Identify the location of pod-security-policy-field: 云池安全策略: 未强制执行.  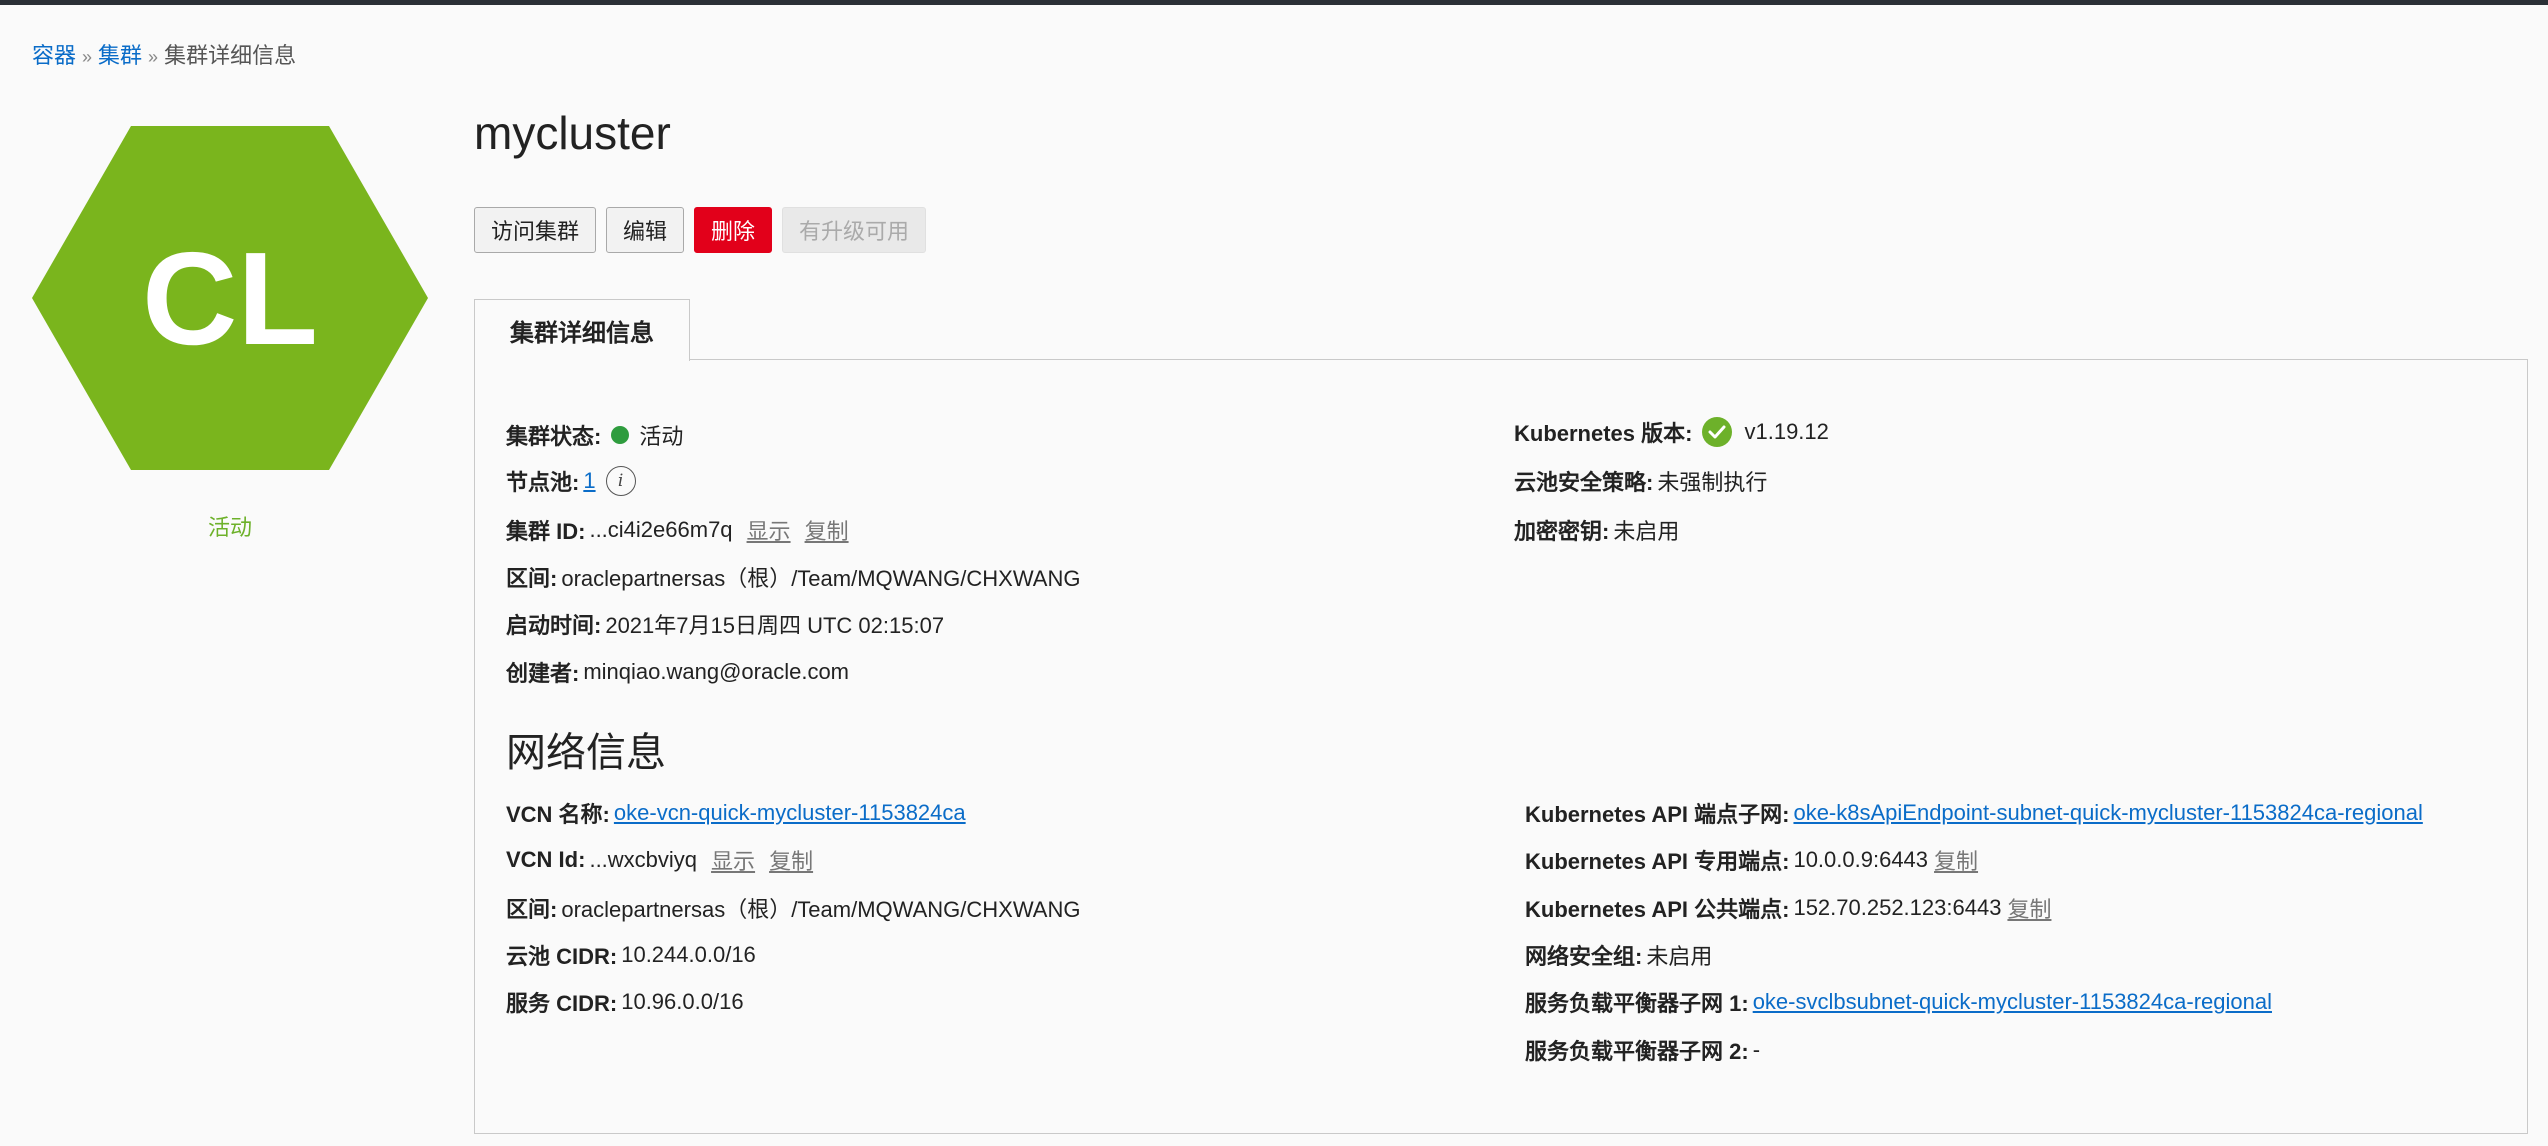
(1640, 481).